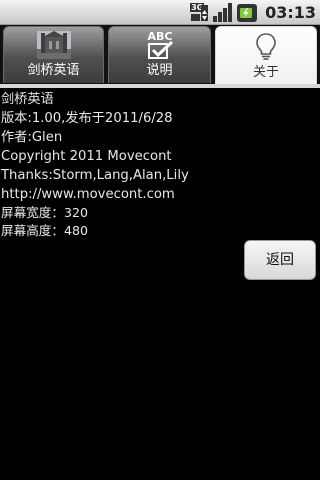  Describe the element at coordinates (45, 212) in the screenshot. I see `screen-width-info: 屏幕宽度：320` at that location.